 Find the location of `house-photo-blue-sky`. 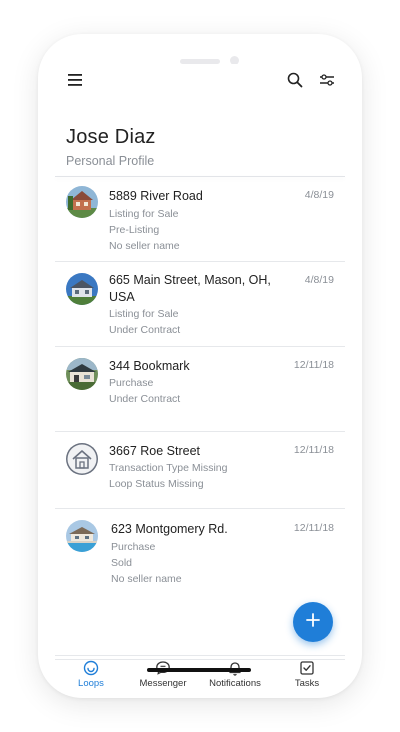

house-photo-blue-sky is located at coordinates (82, 289).